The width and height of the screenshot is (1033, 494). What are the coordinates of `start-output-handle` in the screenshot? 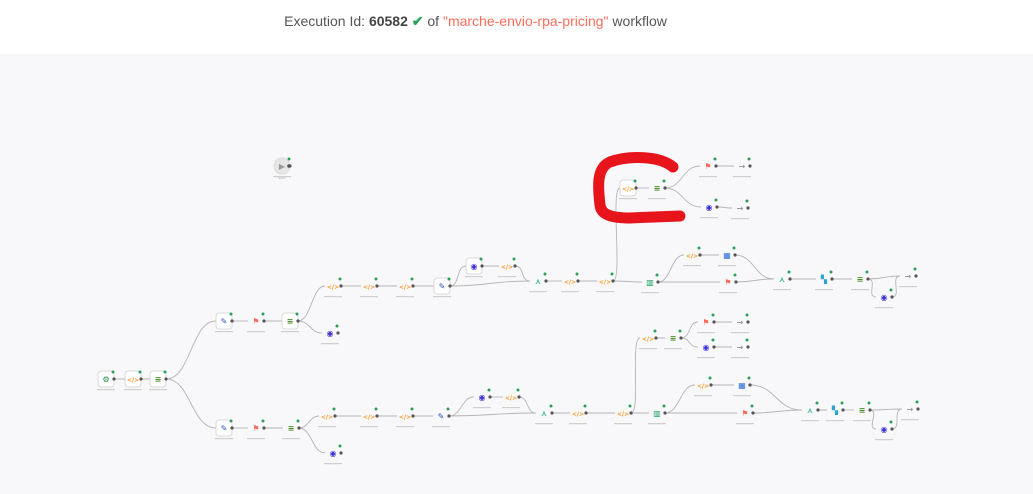 It's located at (289, 166).